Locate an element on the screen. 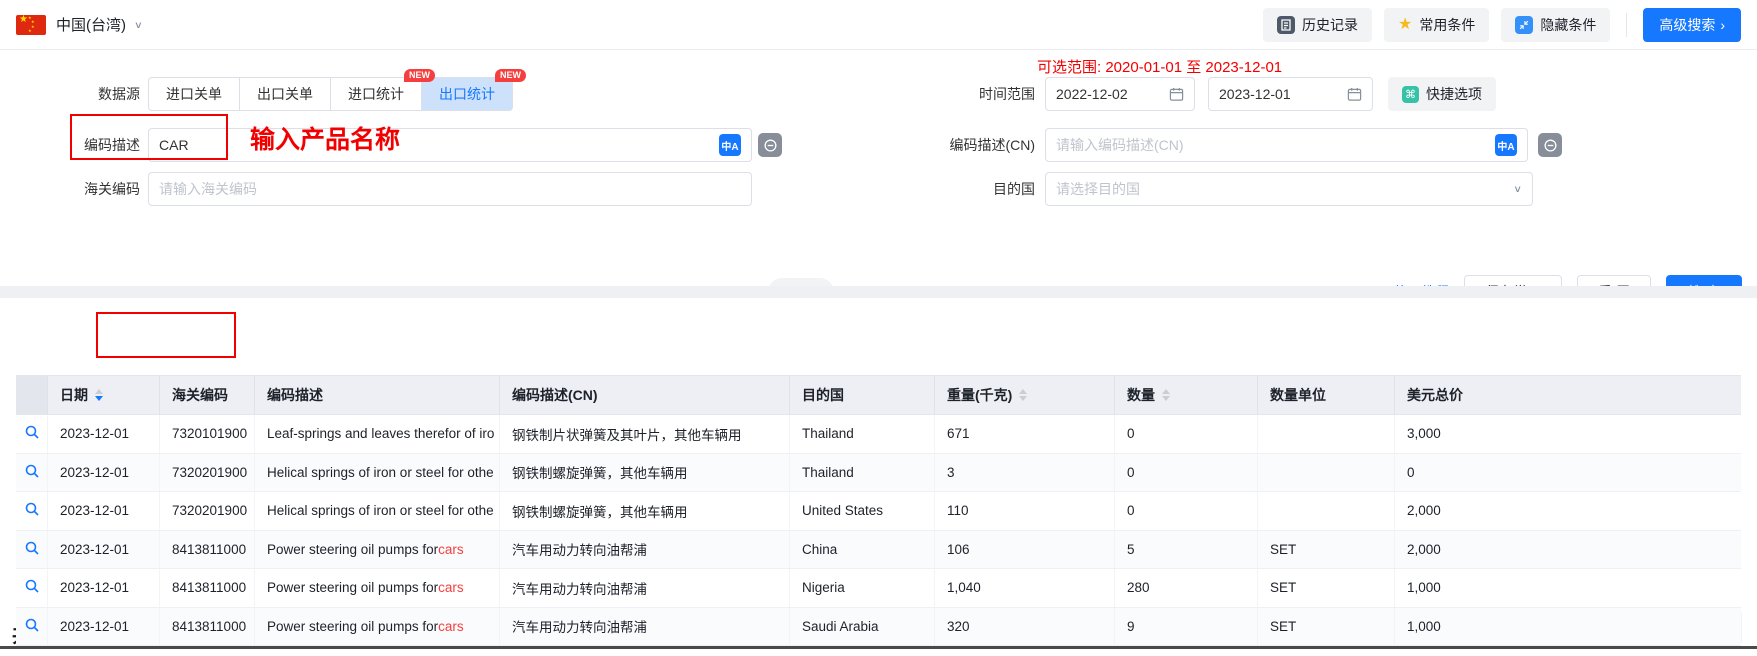 This screenshot has width=1757, height=656. table-header-row: 日期 海关编码 编码描述 编码描述(CN) 目的国 重量(千克) 数量 数量单位 美元总价 is located at coordinates (878, 395).